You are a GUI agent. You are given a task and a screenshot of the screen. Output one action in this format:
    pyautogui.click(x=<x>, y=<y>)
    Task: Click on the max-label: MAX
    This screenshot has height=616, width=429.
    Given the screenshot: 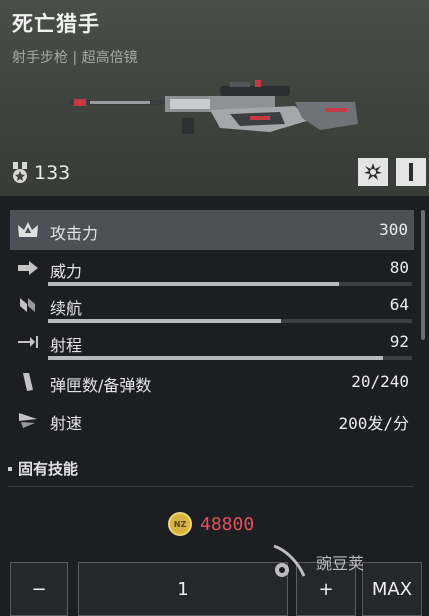 What is the action you would take?
    pyautogui.click(x=392, y=589)
    